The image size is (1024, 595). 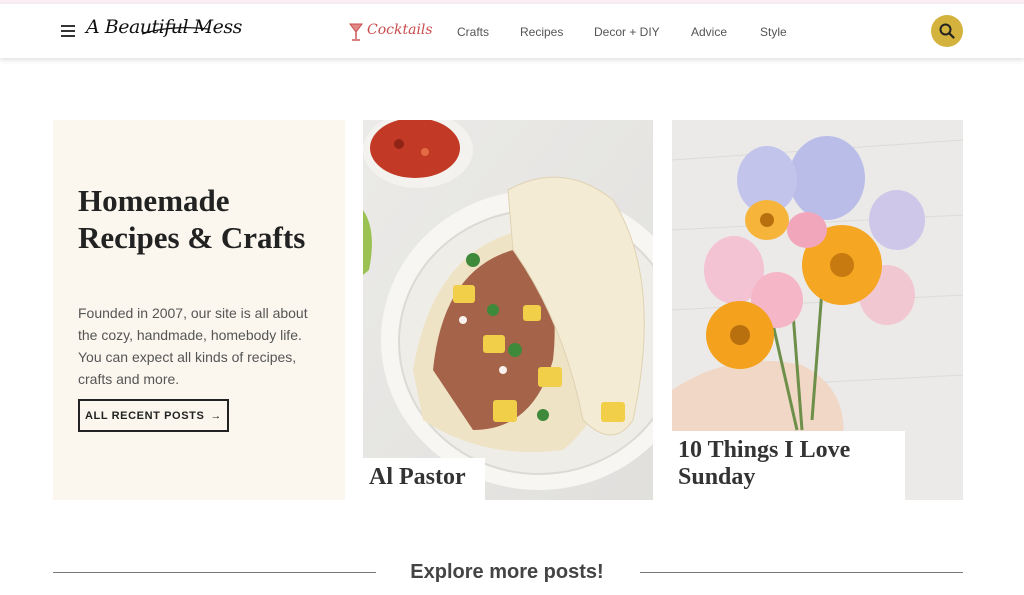 I want to click on search-button, so click(x=947, y=31).